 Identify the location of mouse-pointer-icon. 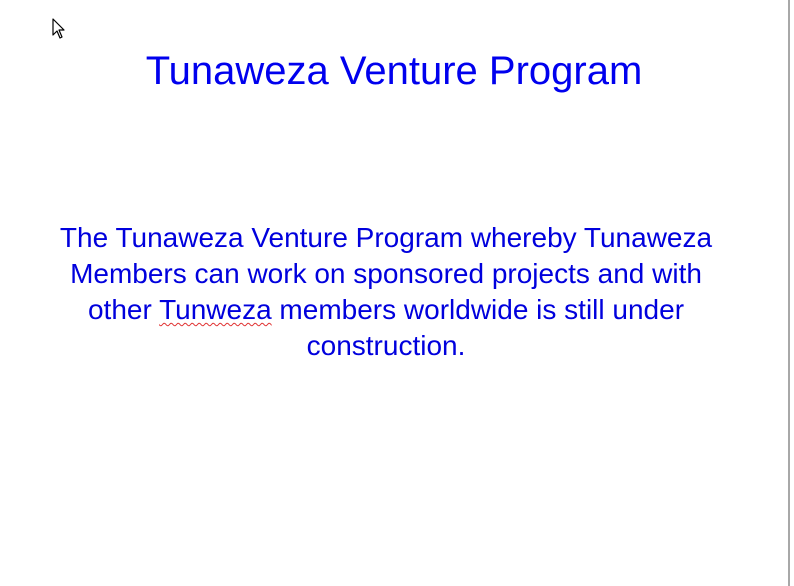
(58, 28).